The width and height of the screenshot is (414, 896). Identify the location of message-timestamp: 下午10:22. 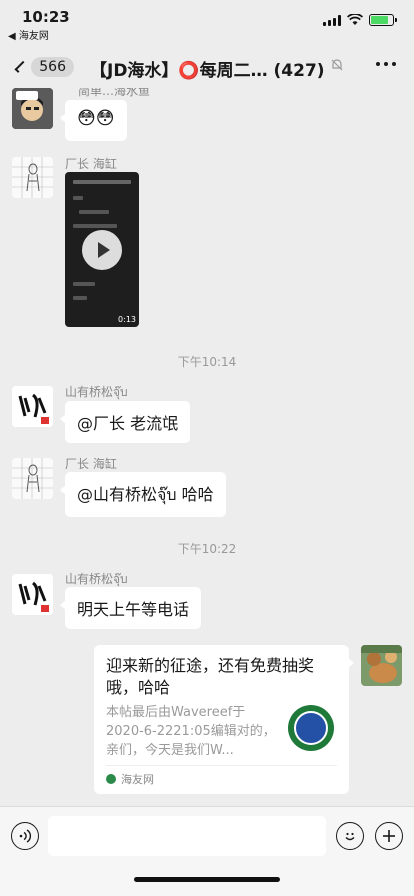
(207, 549).